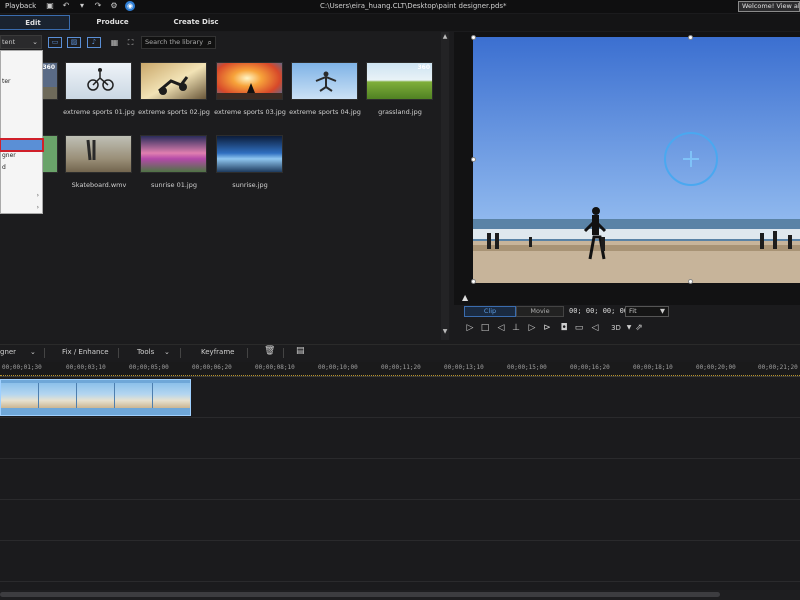 This screenshot has width=800, height=600. Describe the element at coordinates (300, 351) in the screenshot. I see `chapter-icon: ▤` at that location.